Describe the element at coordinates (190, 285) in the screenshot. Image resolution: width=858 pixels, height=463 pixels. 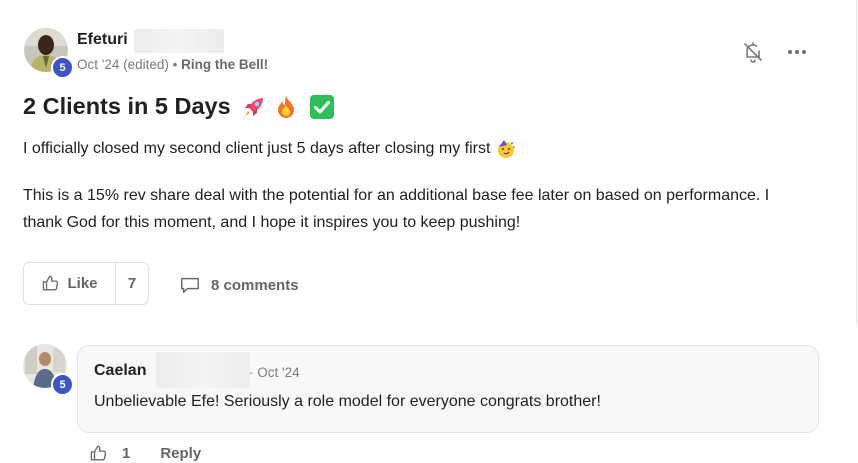
I see `comment-icon` at that location.